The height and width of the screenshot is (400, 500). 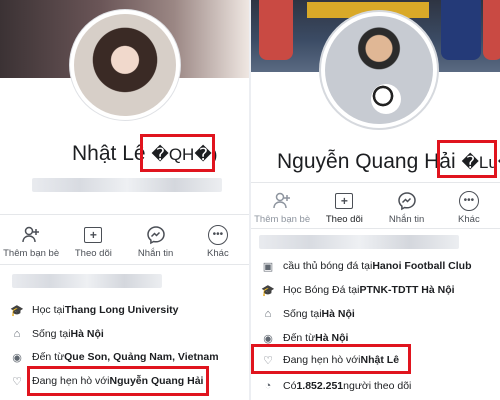 I want to click on info-row-education: 🎓 Học tại Thang Long University, so click(x=94, y=310).